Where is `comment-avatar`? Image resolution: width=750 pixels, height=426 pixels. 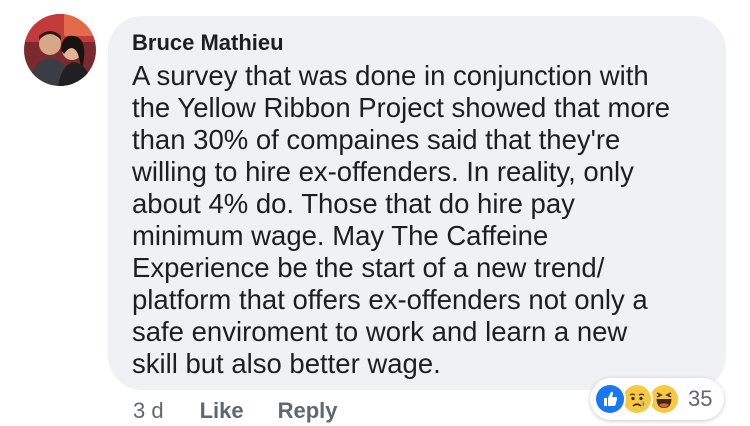 comment-avatar is located at coordinates (60, 50).